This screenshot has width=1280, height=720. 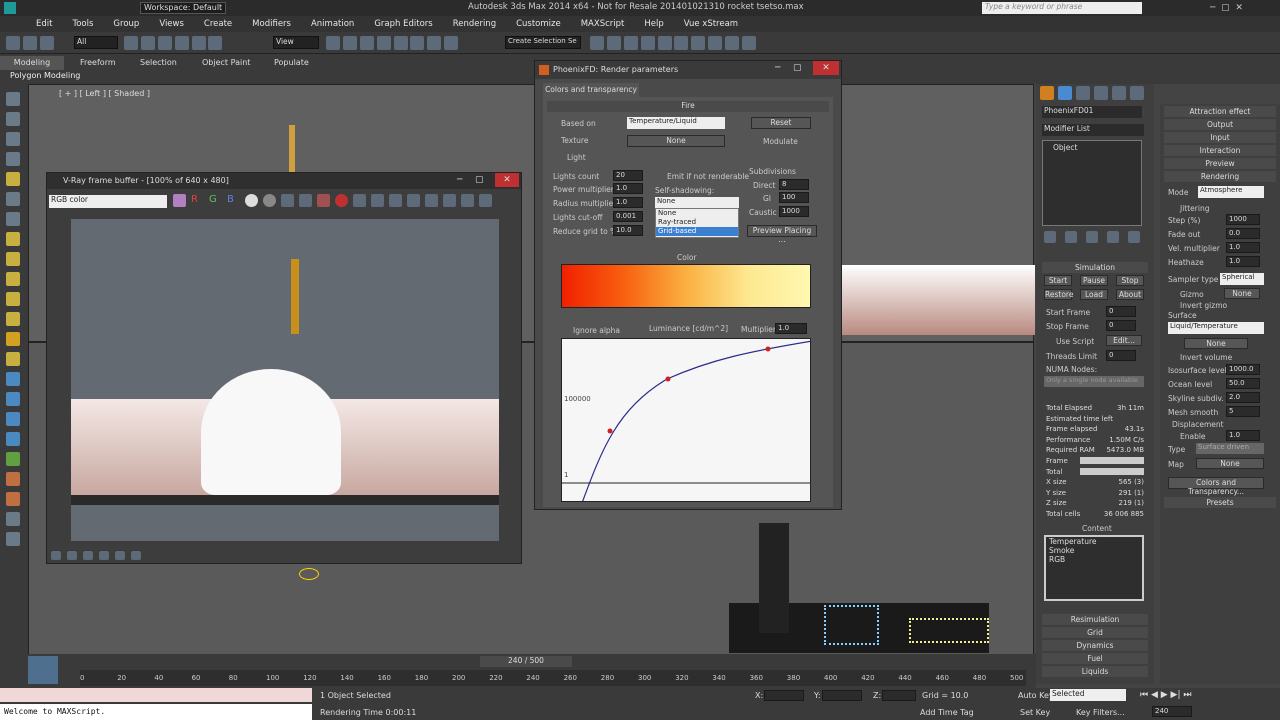 I want to click on grid-icon, so click(x=13, y=539).